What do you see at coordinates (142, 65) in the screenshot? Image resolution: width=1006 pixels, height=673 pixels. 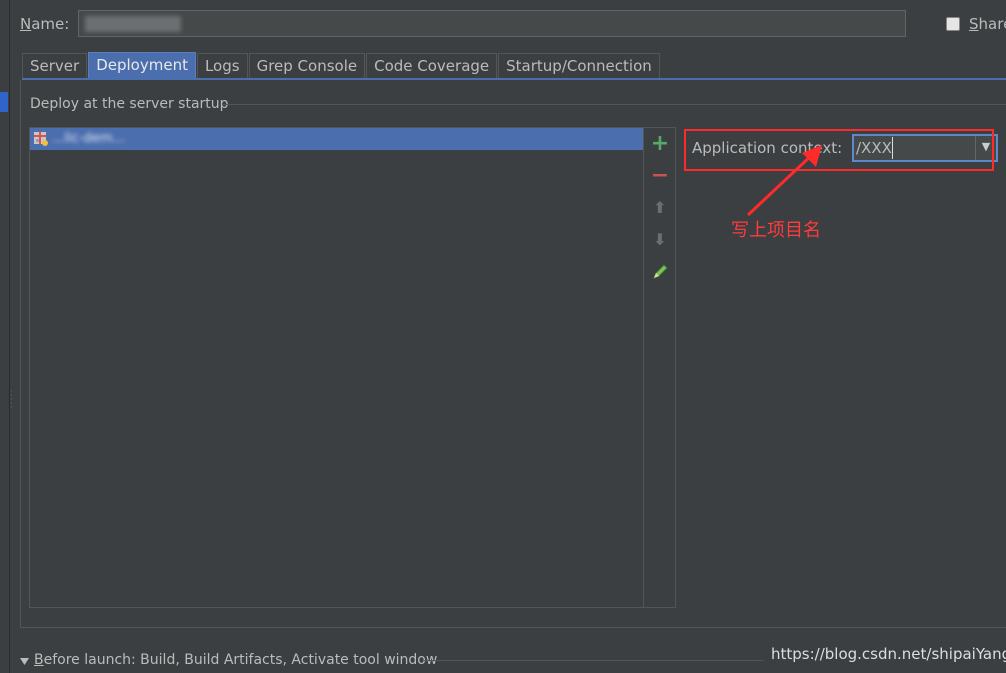 I see `tab-deployment: Deployment` at bounding box center [142, 65].